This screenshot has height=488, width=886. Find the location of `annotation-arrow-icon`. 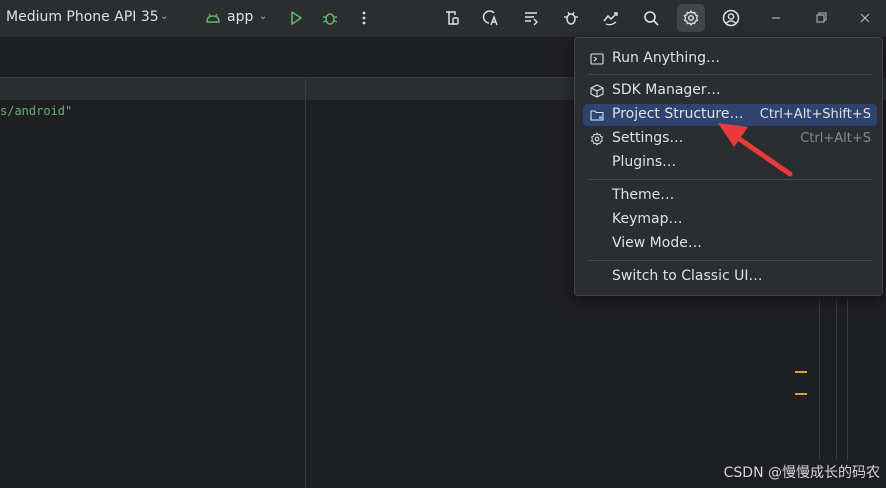

annotation-arrow-icon is located at coordinates (755, 150).